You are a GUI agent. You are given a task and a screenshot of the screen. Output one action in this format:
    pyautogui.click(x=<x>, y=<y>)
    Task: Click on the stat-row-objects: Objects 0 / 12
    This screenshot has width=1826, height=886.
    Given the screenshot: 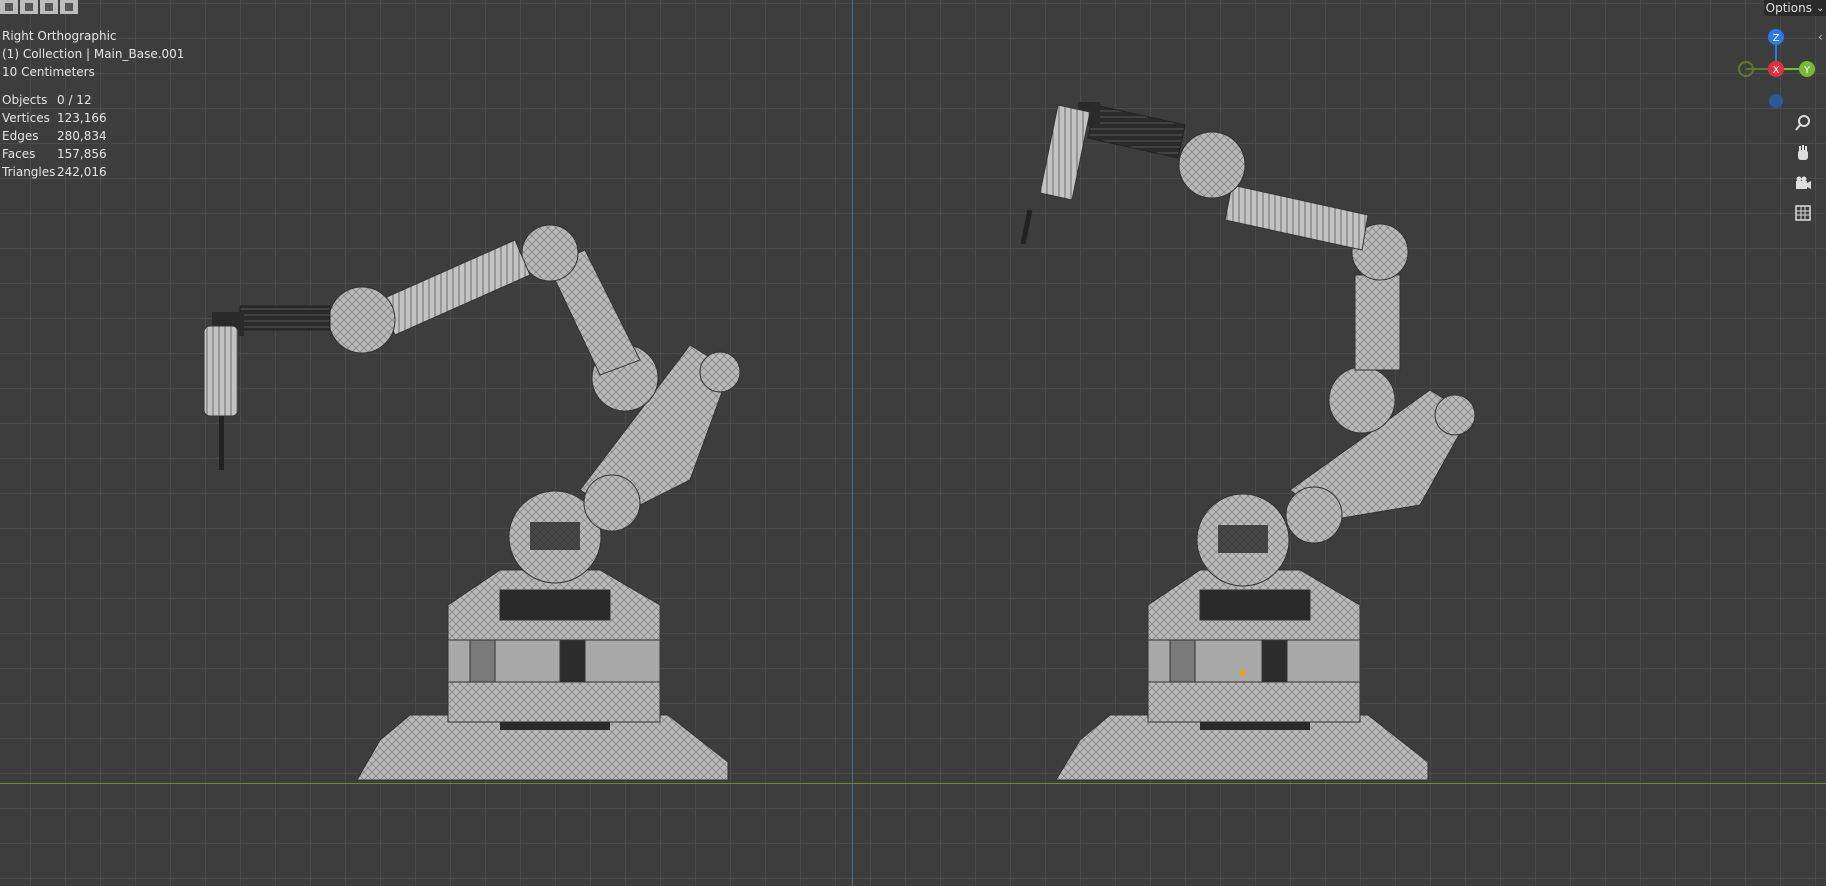 What is the action you would take?
    pyautogui.click(x=54, y=100)
    